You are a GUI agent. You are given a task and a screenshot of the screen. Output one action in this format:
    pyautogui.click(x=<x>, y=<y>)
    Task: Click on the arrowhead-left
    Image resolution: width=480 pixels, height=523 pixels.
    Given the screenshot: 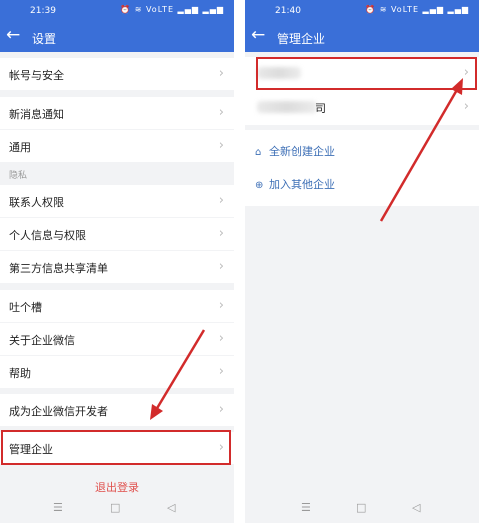 What is the action you would take?
    pyautogui.click(x=156, y=412)
    